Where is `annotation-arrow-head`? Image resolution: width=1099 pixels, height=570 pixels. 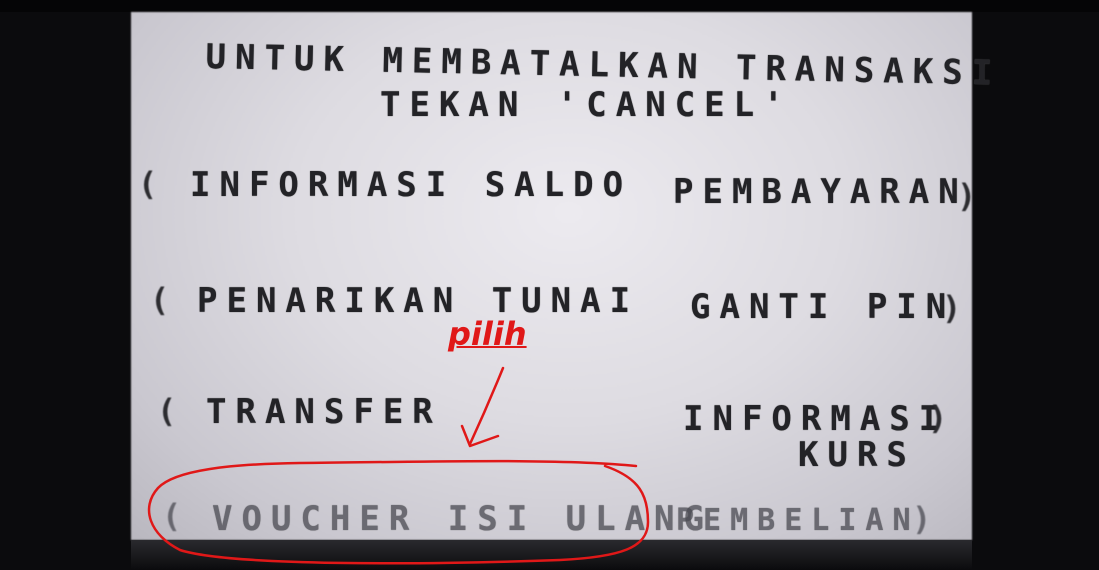 annotation-arrow-head is located at coordinates (480, 436).